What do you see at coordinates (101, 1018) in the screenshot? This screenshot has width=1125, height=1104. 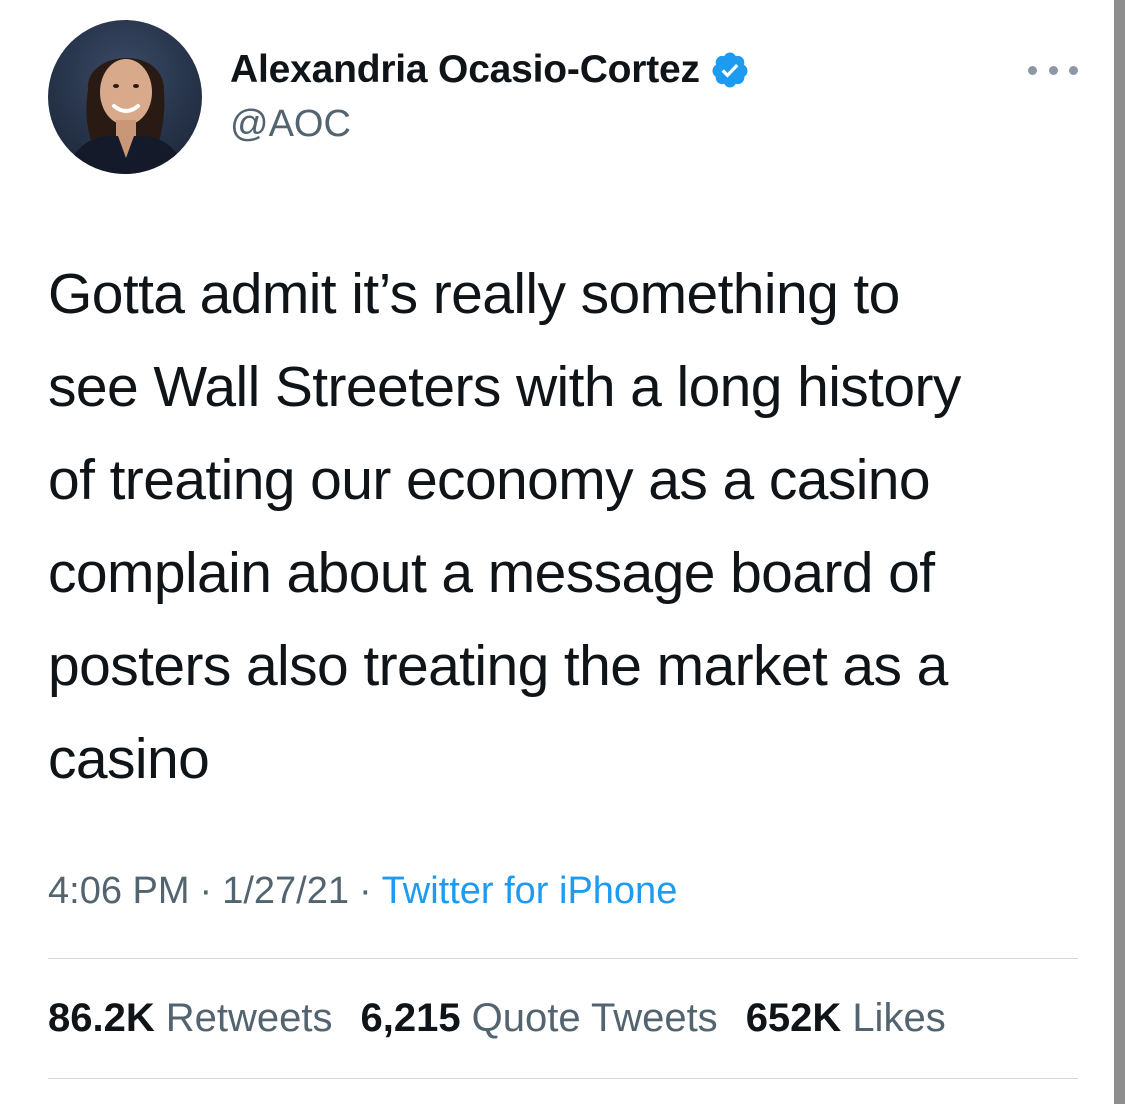 I see `retweets-count: 86.2K` at bounding box center [101, 1018].